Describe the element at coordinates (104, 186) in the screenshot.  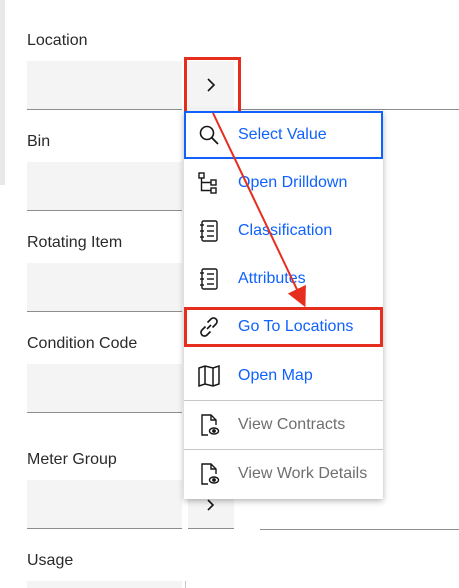
I see `bin-input` at that location.